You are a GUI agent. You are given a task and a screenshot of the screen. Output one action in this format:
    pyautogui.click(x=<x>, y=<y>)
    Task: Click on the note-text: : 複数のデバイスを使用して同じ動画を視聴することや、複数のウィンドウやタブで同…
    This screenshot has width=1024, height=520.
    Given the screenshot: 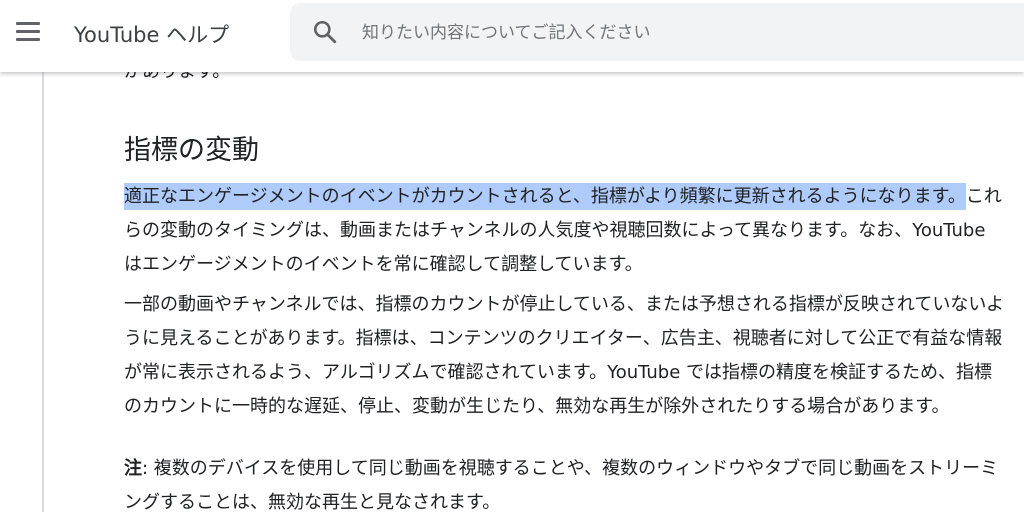 What is the action you would take?
    pyautogui.click(x=561, y=485)
    